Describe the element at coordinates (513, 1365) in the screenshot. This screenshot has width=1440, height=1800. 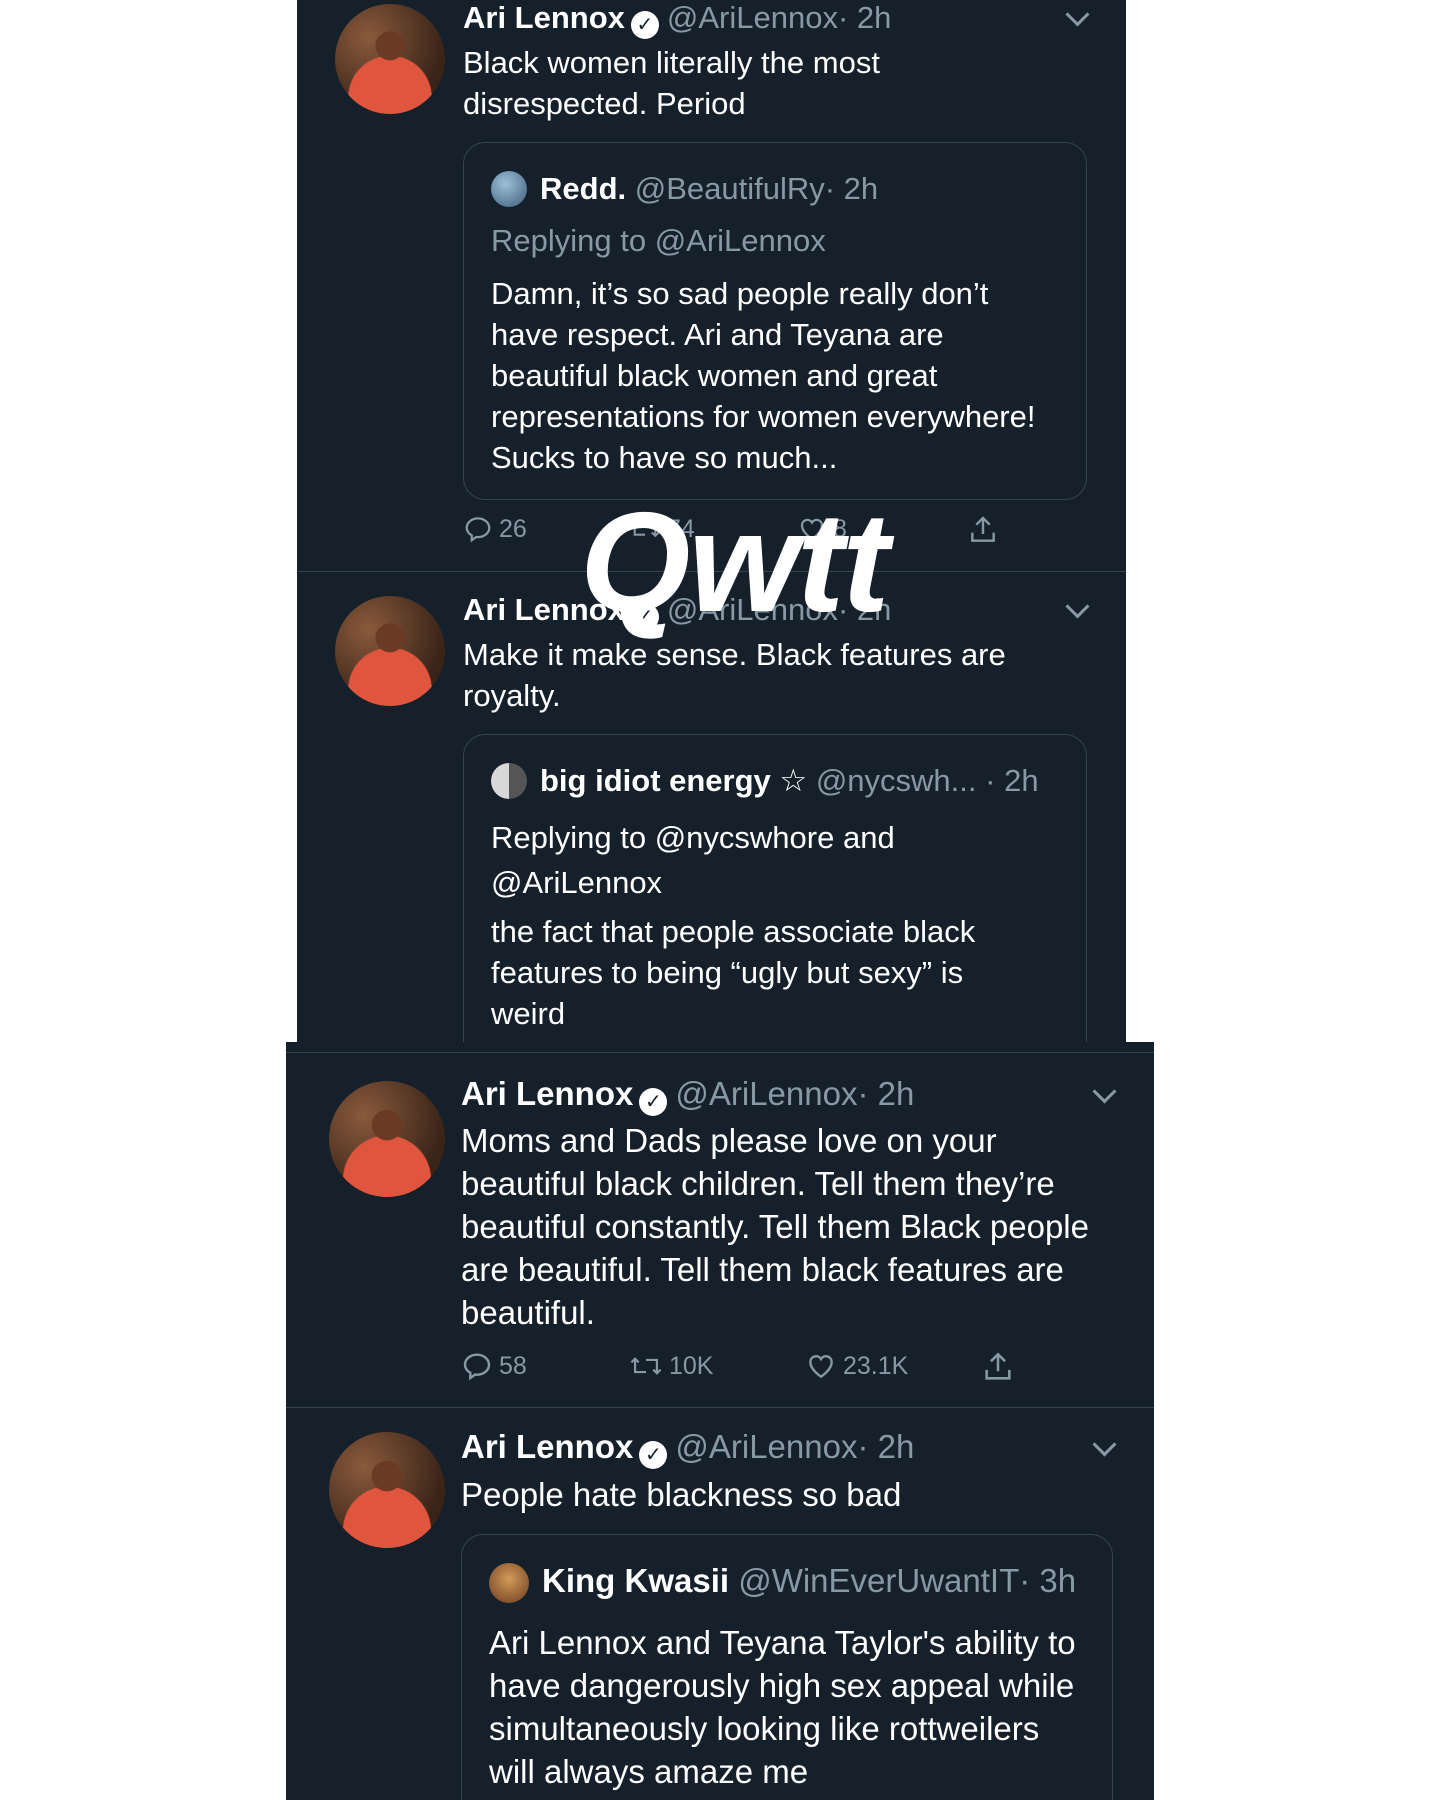
I see `reply-count: 58` at that location.